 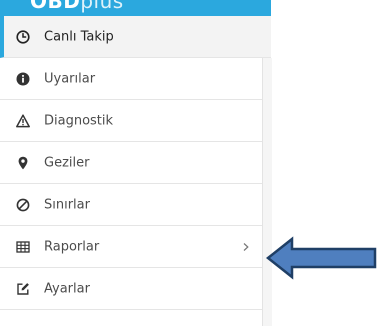 What do you see at coordinates (23, 204) in the screenshot?
I see `ban-icon` at bounding box center [23, 204].